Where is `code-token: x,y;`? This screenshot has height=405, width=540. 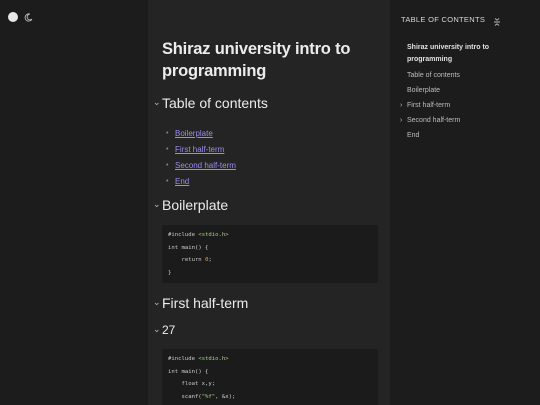
code-token: x,y; is located at coordinates (207, 384).